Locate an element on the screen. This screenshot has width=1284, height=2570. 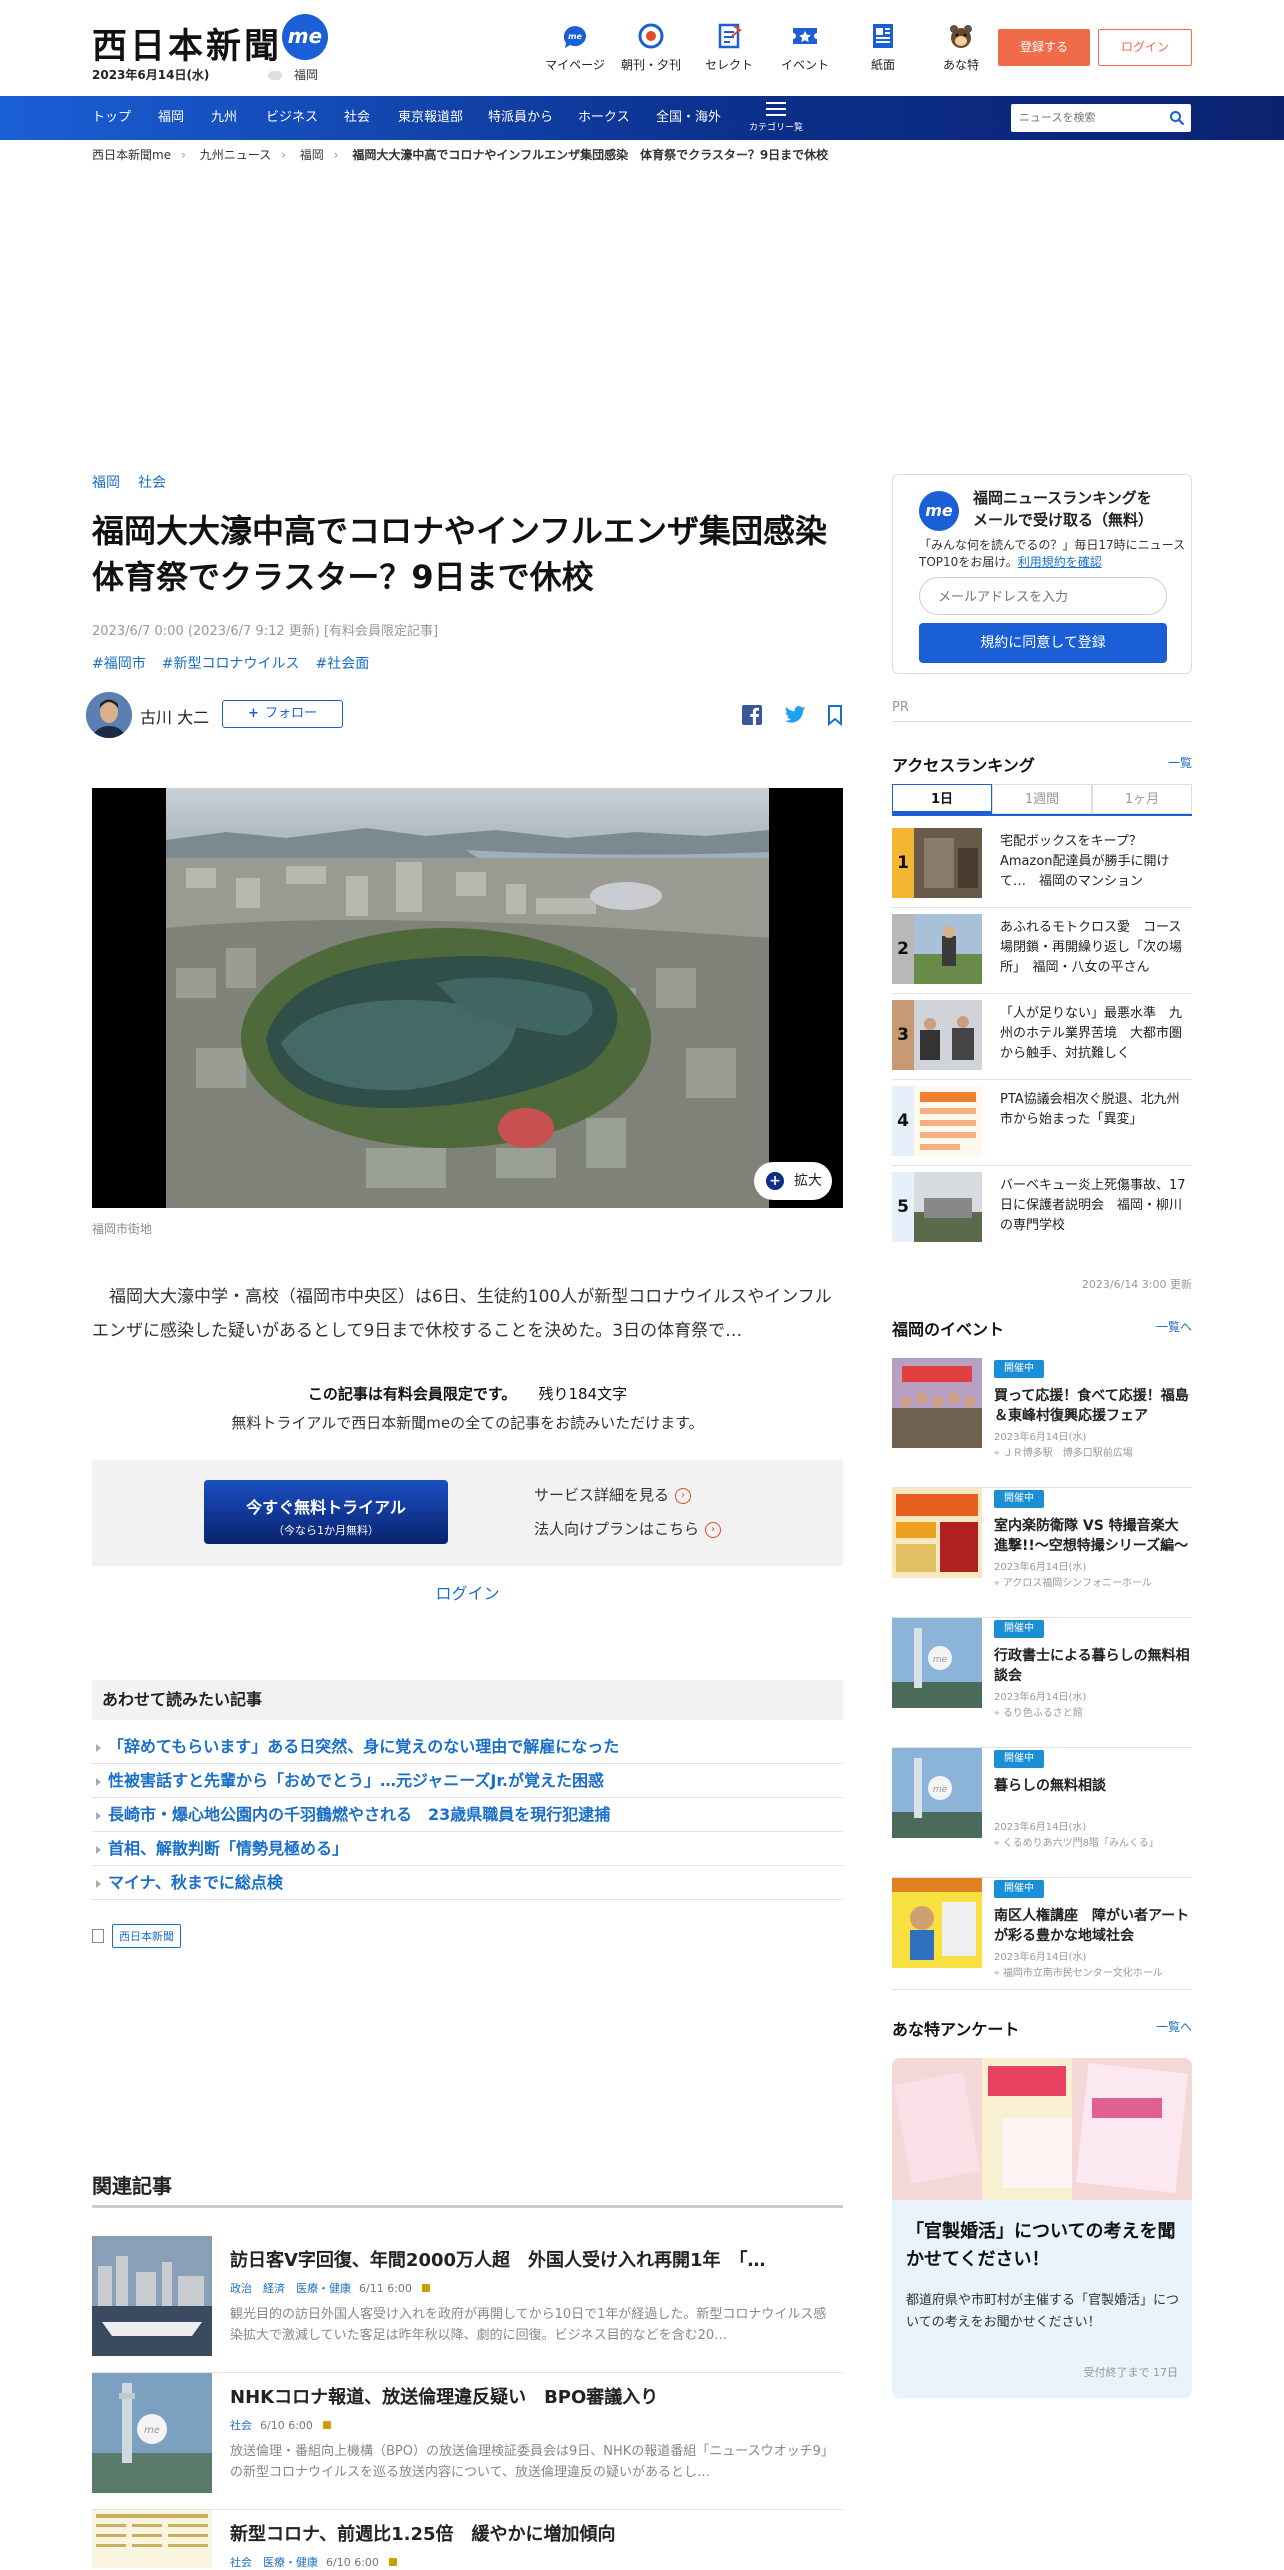
also-read-item: 首相、解散判断「情勢見極める」 is located at coordinates (467, 1849).